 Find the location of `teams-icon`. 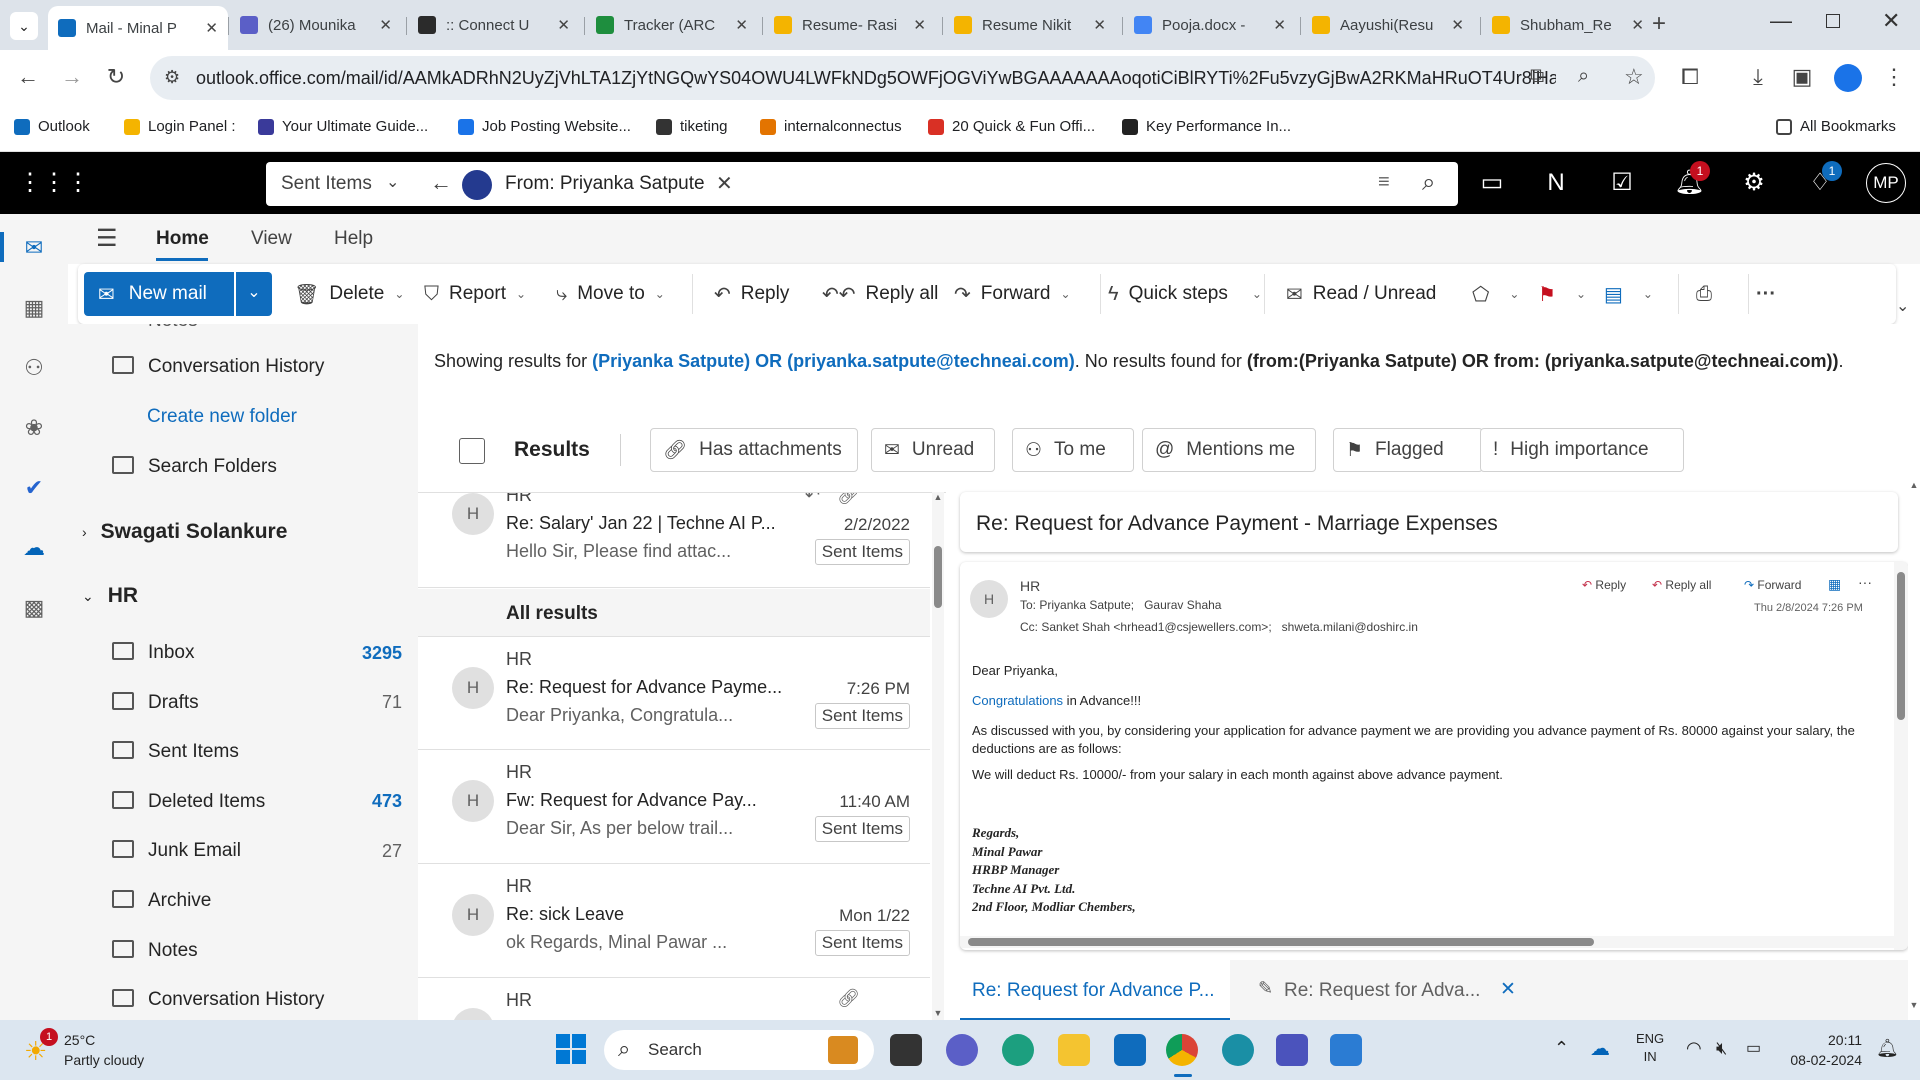

teams-icon is located at coordinates (1292, 1050).